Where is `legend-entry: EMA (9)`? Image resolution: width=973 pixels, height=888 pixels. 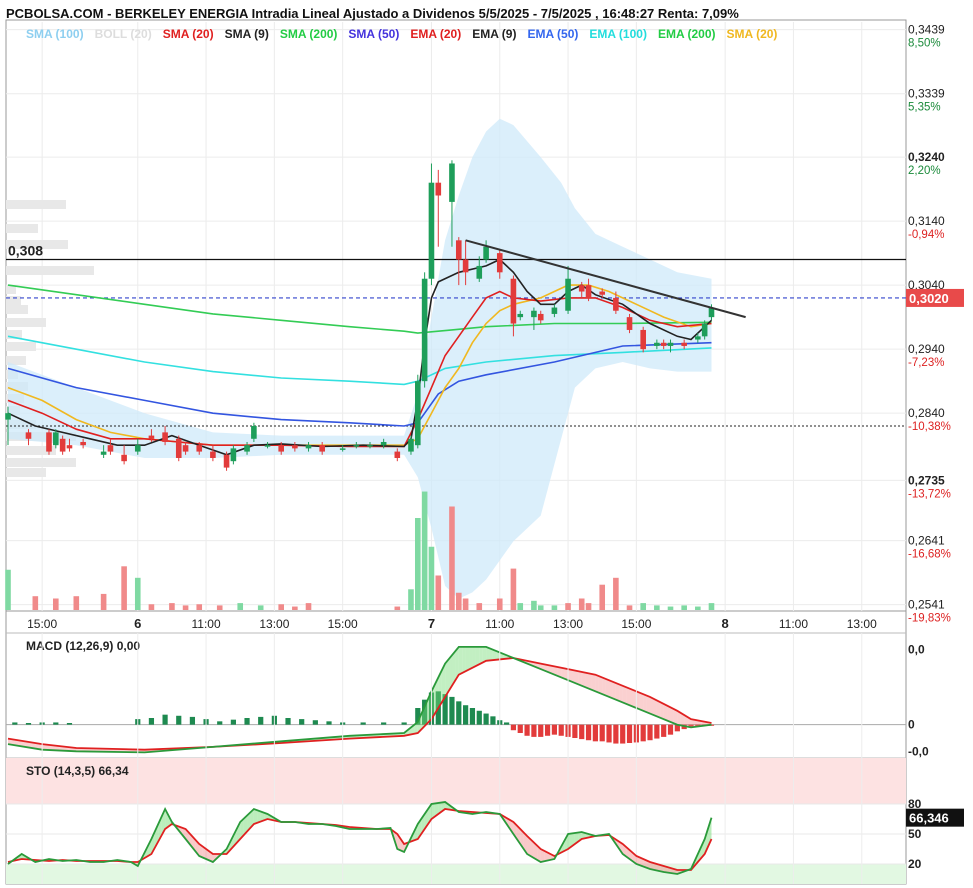
legend-entry: EMA (9) is located at coordinates (494, 34).